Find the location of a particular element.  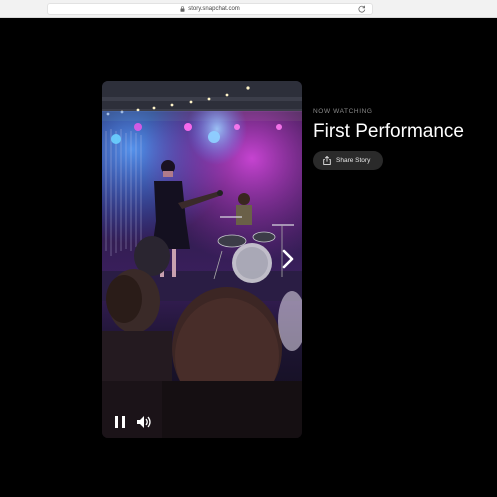

share-icon is located at coordinates (327, 160).